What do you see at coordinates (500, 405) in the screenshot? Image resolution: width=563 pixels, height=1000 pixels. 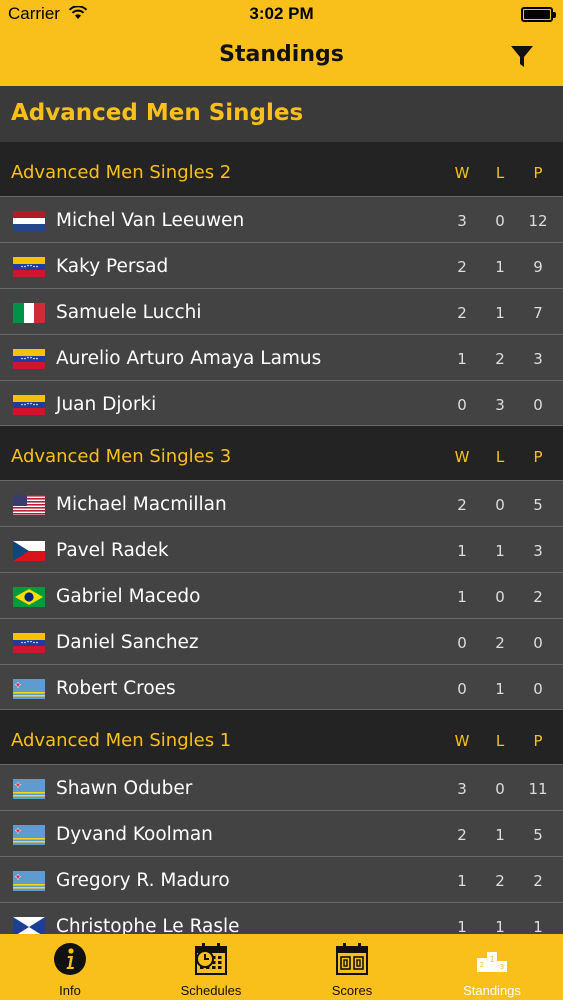 I see `player-losses: 3` at bounding box center [500, 405].